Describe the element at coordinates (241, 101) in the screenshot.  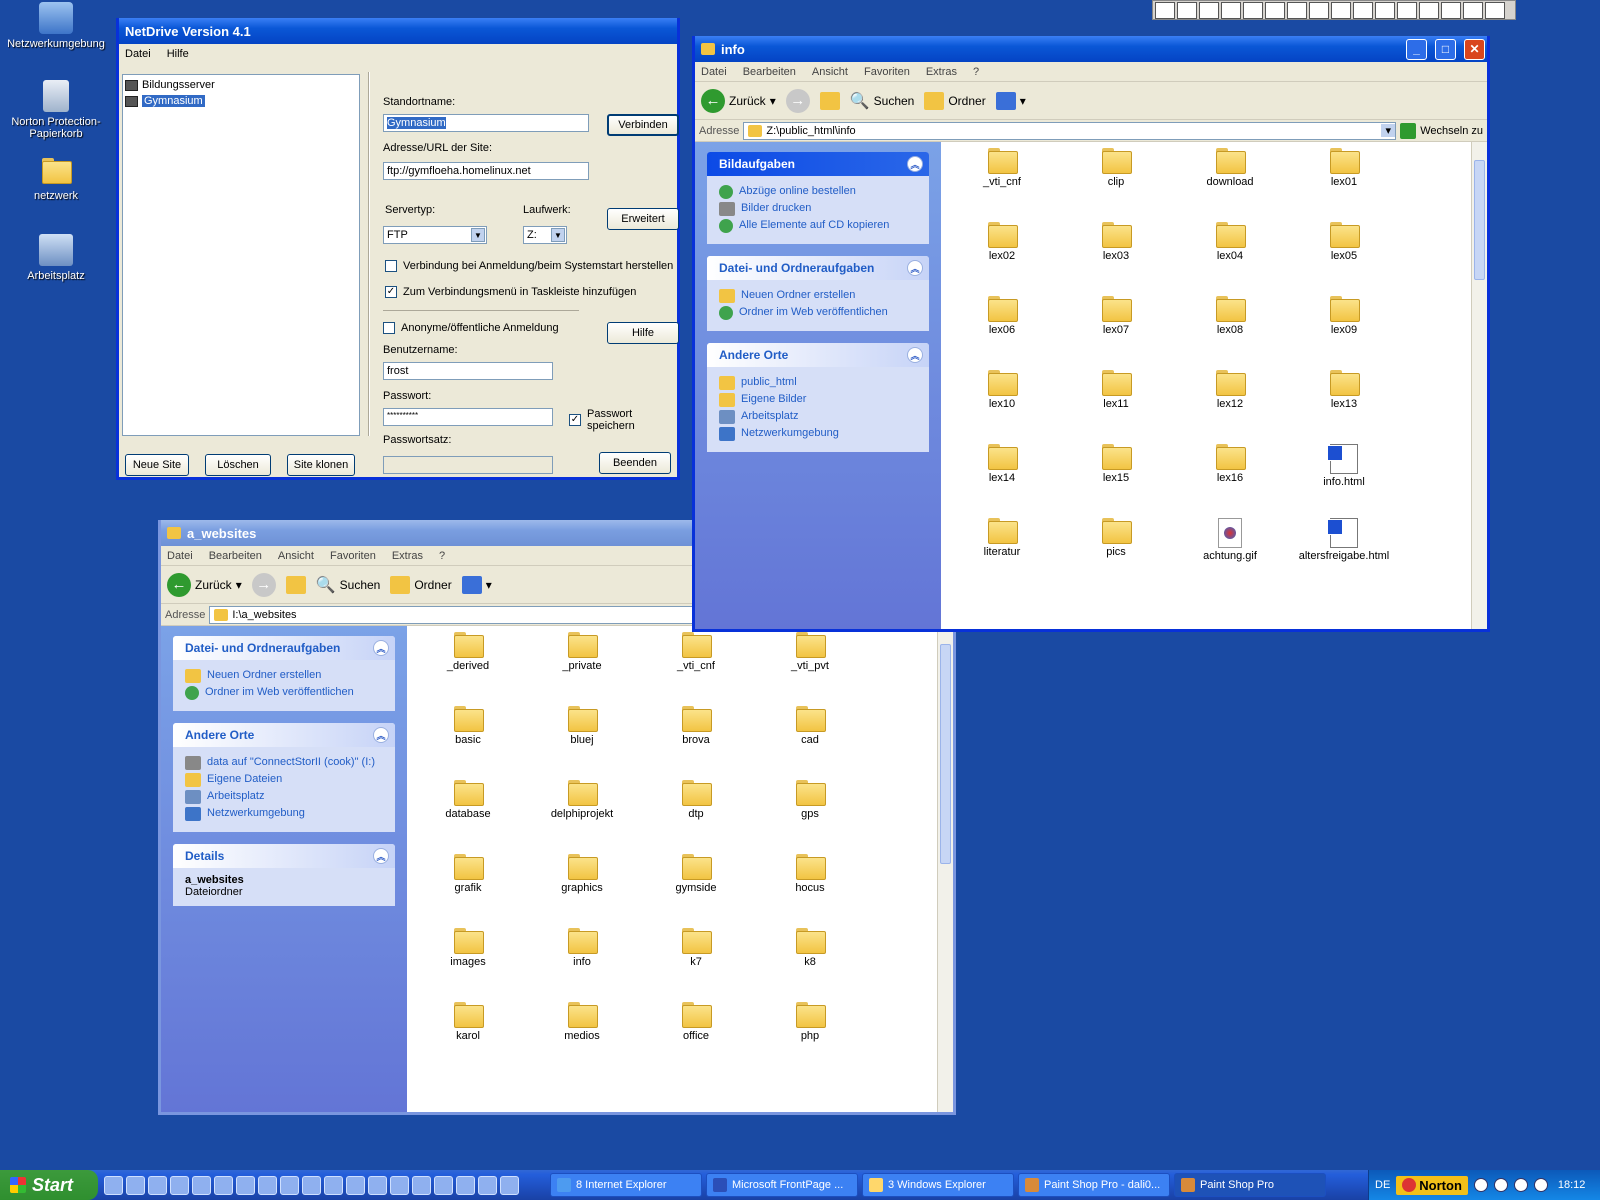
I see `site-item-gymnasium: Gymnasium` at that location.